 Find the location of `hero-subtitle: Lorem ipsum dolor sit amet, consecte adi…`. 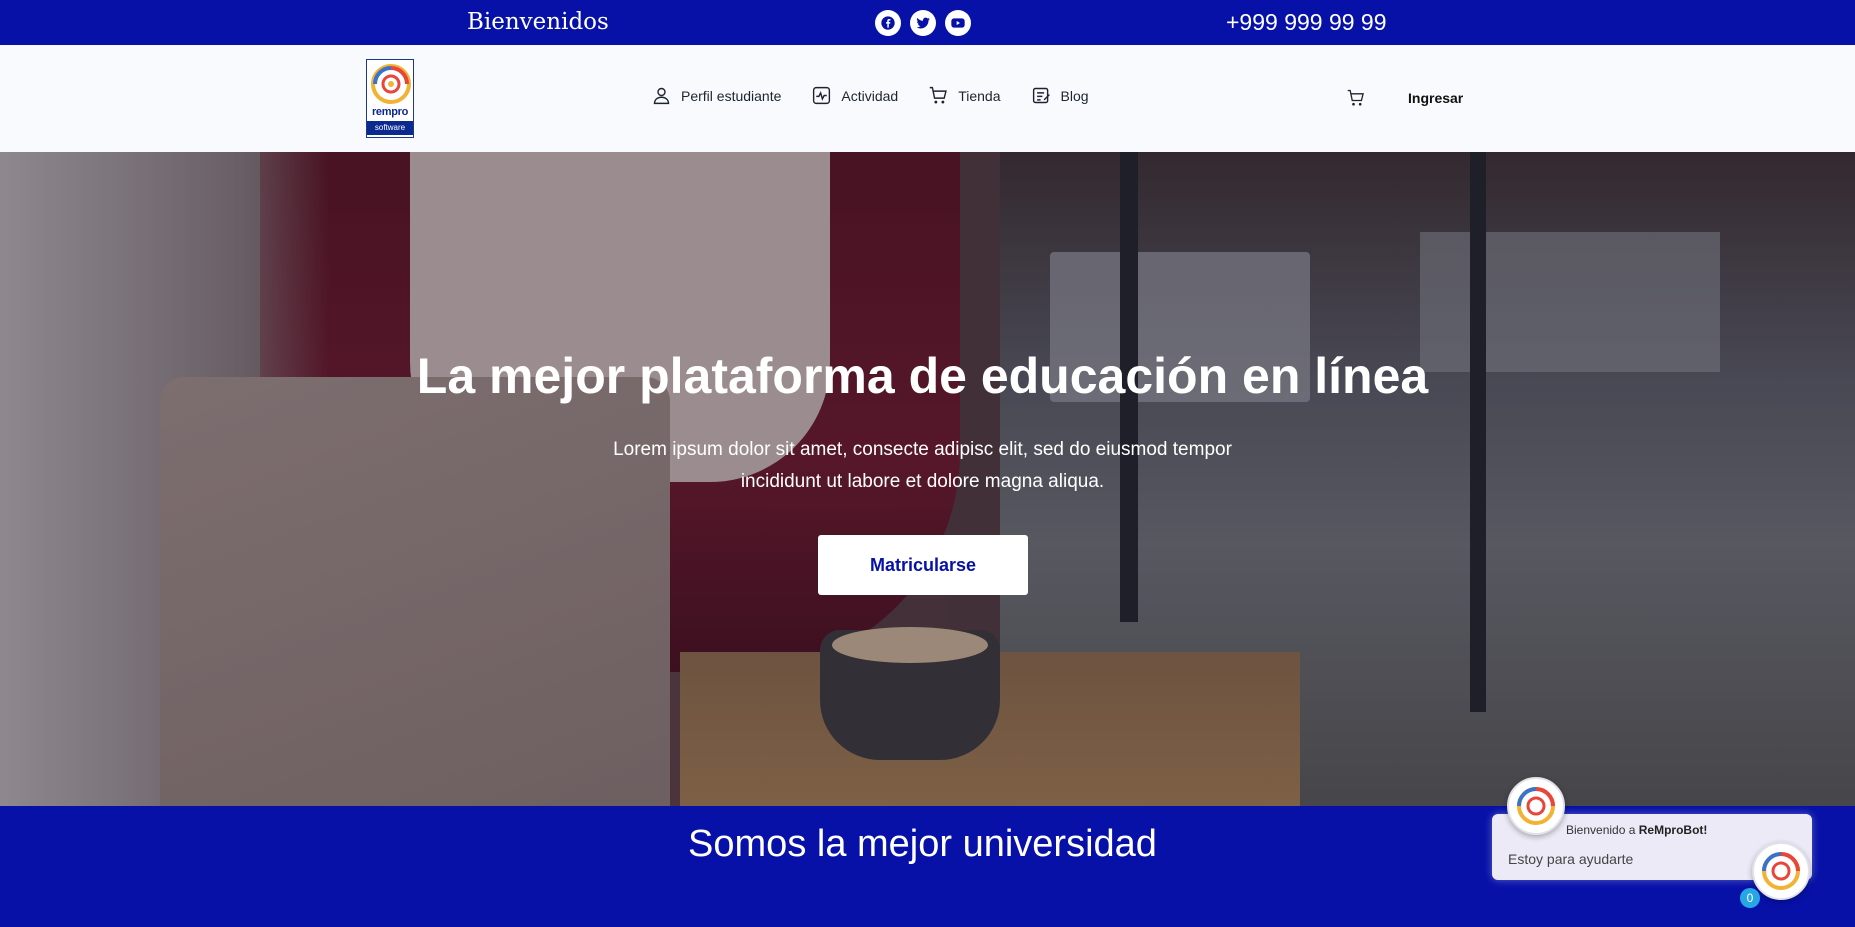

hero-subtitle: Lorem ipsum dolor sit amet, consecte adi… is located at coordinates (922, 465).